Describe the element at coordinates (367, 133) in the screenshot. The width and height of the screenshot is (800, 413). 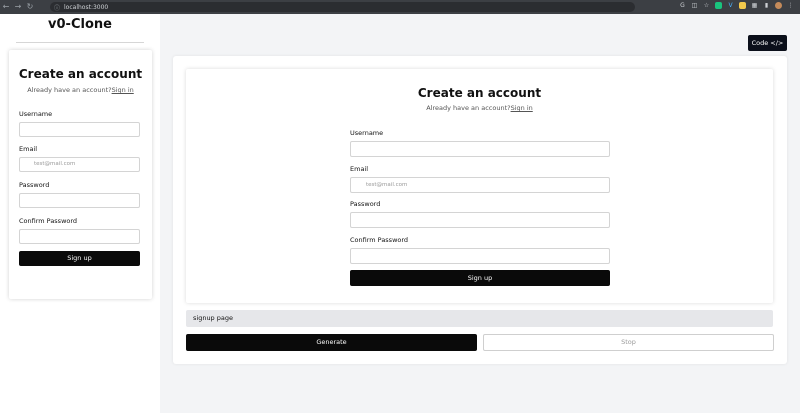
I see `preview-username-label: Username` at that location.